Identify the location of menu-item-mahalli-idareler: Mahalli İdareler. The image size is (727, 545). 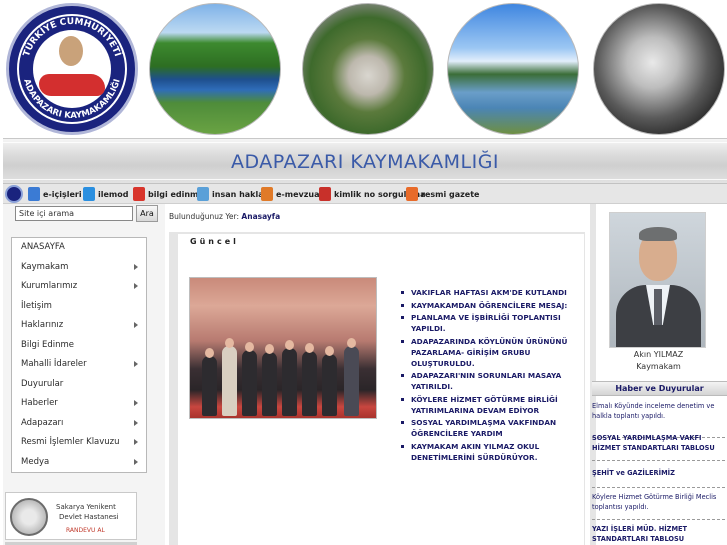
(79, 364).